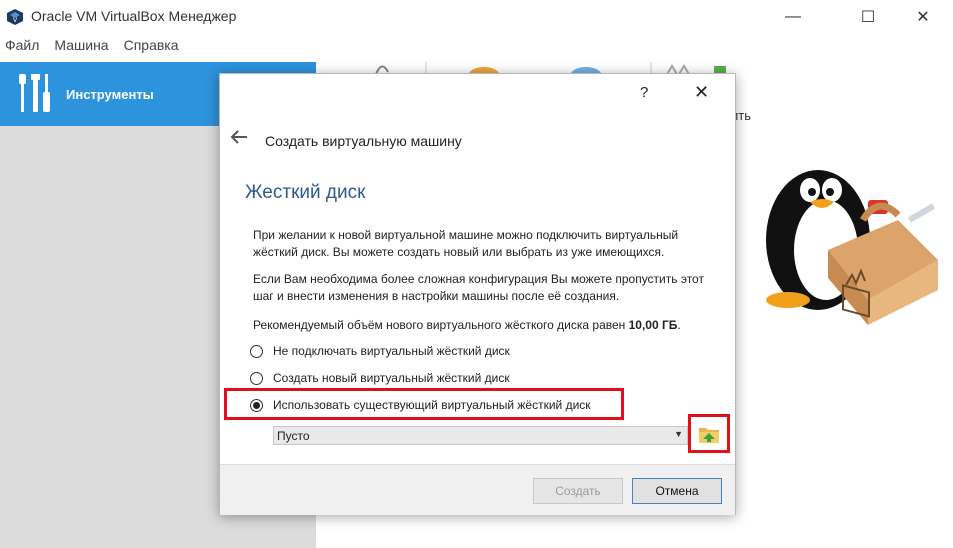 The image size is (953, 548). What do you see at coordinates (22, 48) in the screenshot?
I see `menu-file: Файл` at bounding box center [22, 48].